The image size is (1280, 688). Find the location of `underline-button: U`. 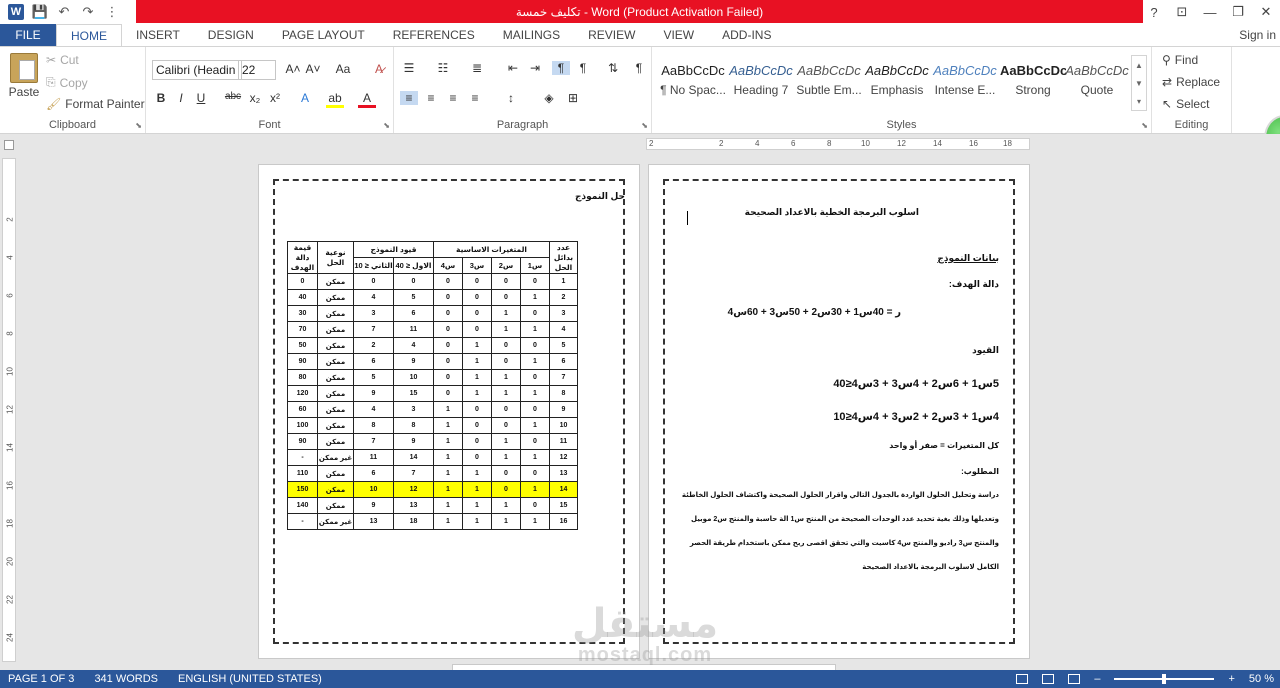

underline-button: U is located at coordinates (201, 98).